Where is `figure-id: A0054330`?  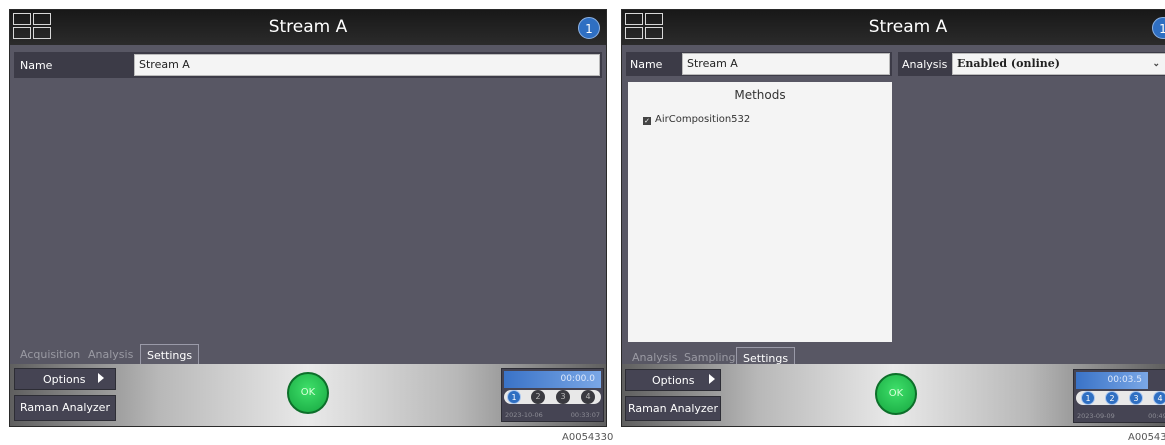 figure-id: A0054330 is located at coordinates (588, 437).